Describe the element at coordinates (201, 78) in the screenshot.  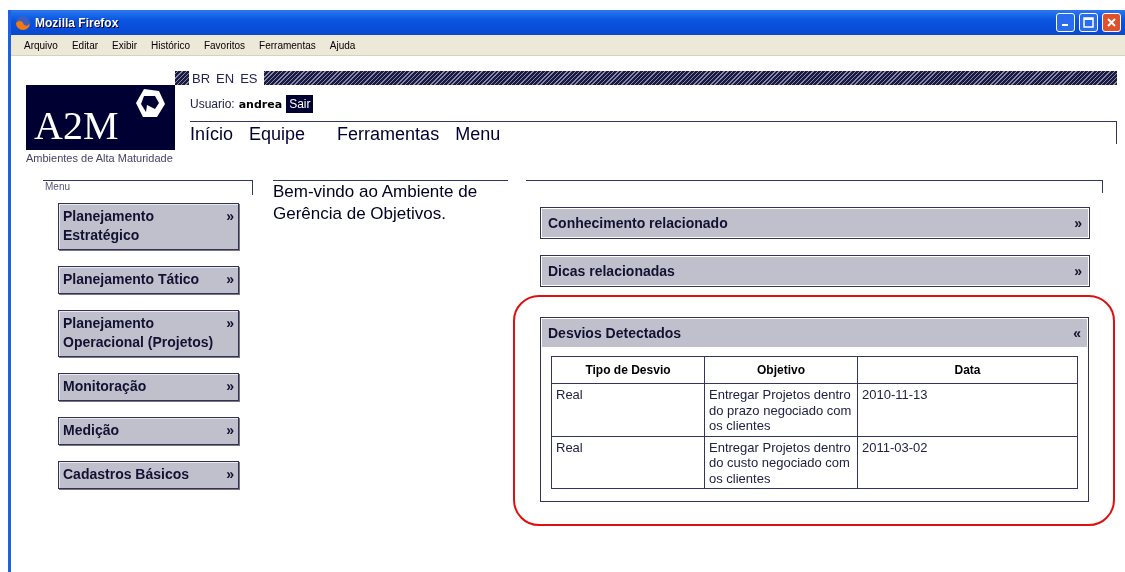
I see `language-link: BR` at that location.